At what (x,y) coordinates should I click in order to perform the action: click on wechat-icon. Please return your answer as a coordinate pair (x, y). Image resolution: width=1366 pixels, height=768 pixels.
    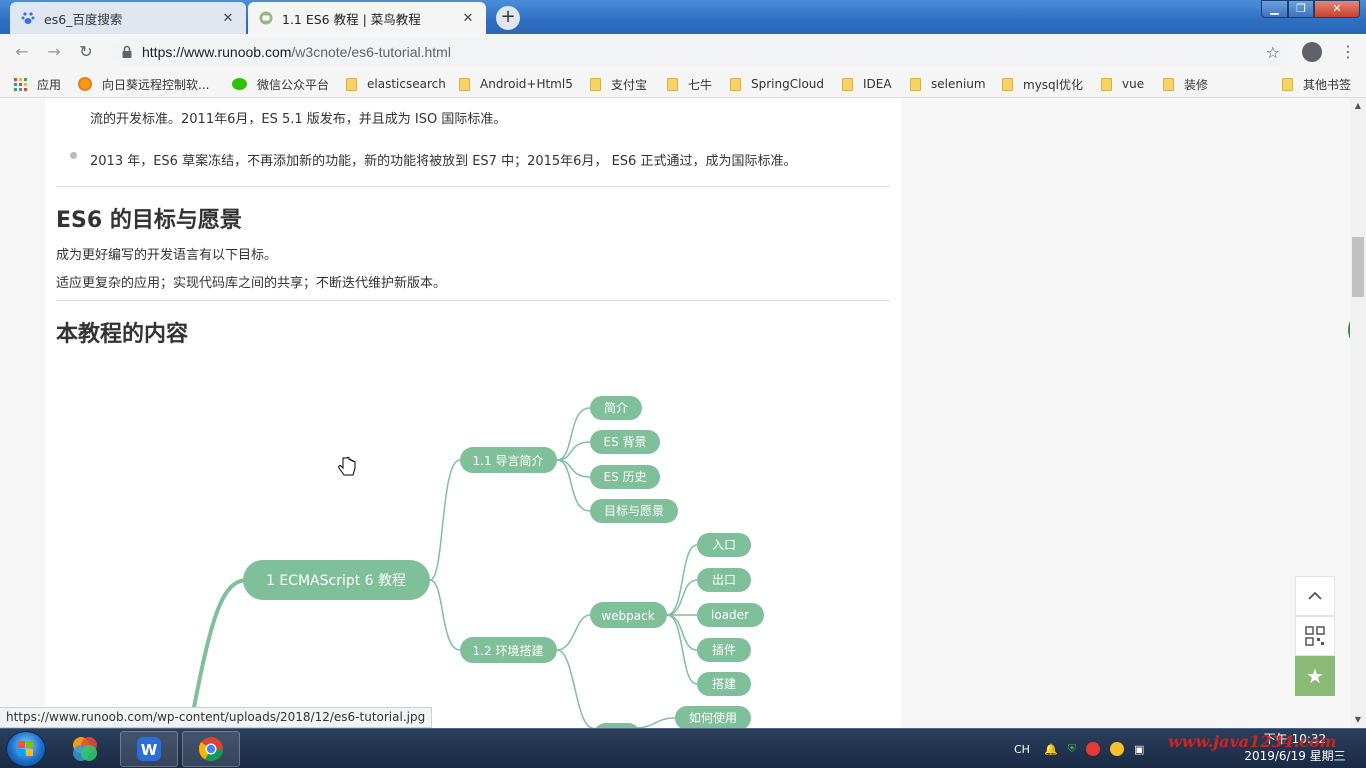
    Looking at the image, I should click on (239, 84).